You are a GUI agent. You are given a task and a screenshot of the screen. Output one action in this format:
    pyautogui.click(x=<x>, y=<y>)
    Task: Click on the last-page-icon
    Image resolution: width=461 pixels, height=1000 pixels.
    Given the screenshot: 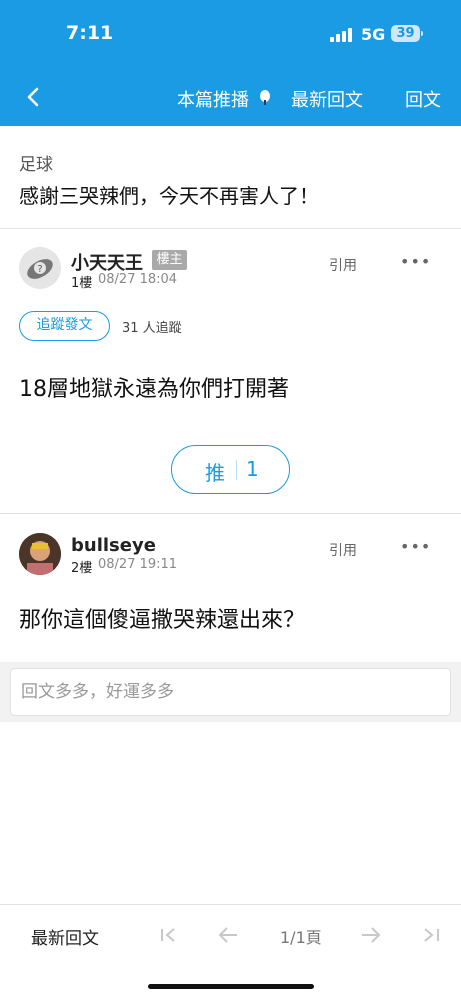 What is the action you would take?
    pyautogui.click(x=432, y=935)
    